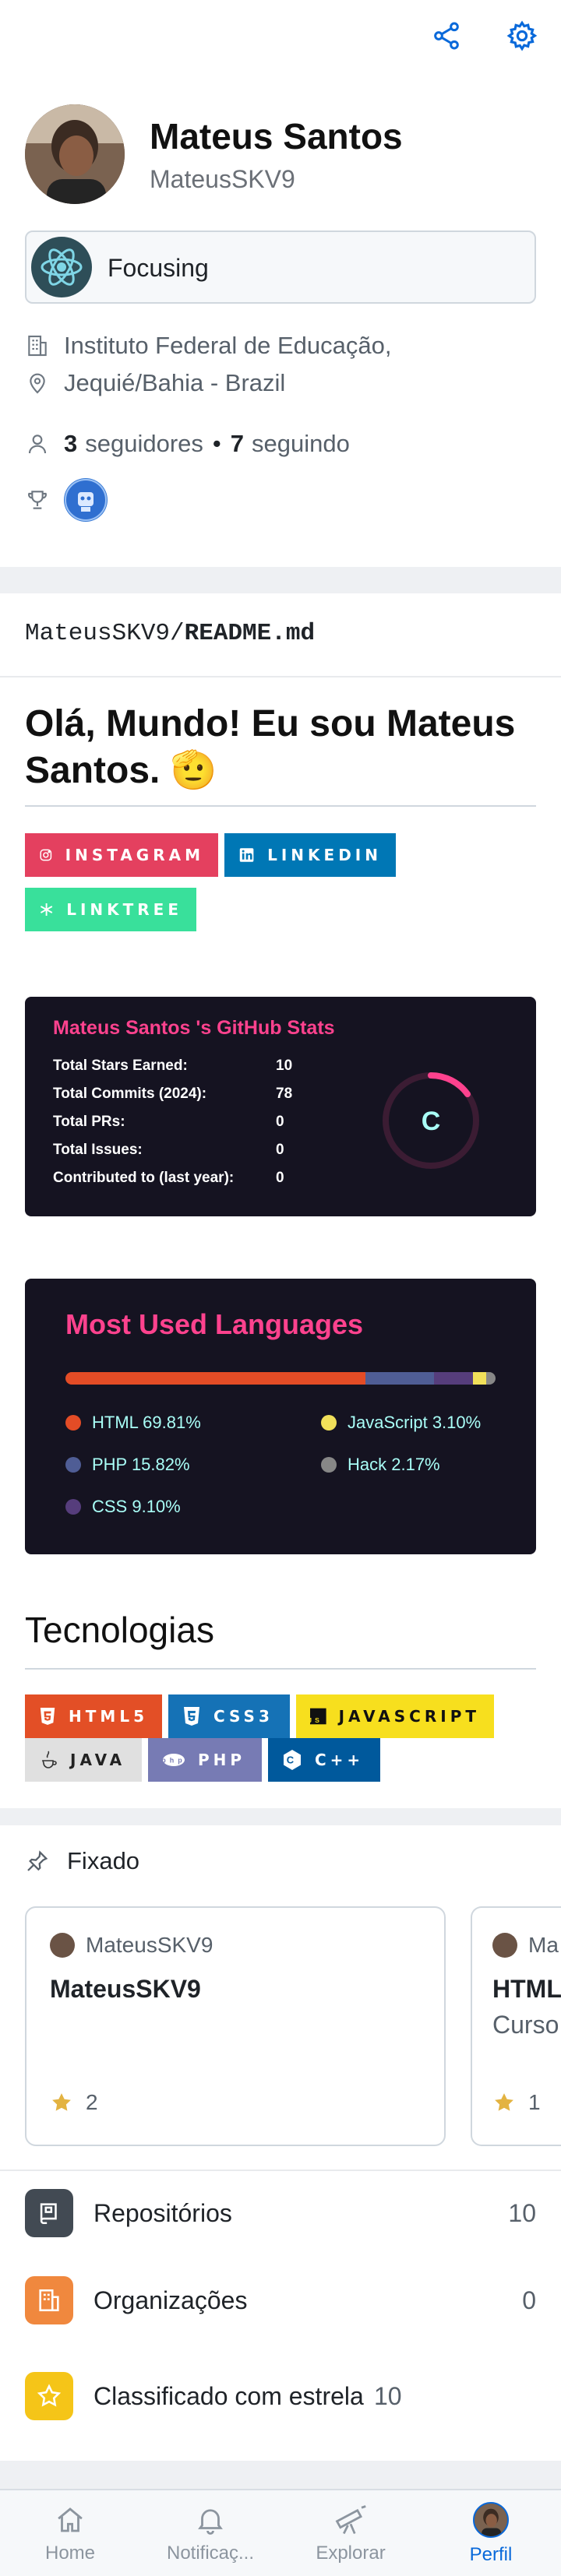 The width and height of the screenshot is (561, 2576). I want to click on pin-repo-description: Curso, so click(525, 2025).